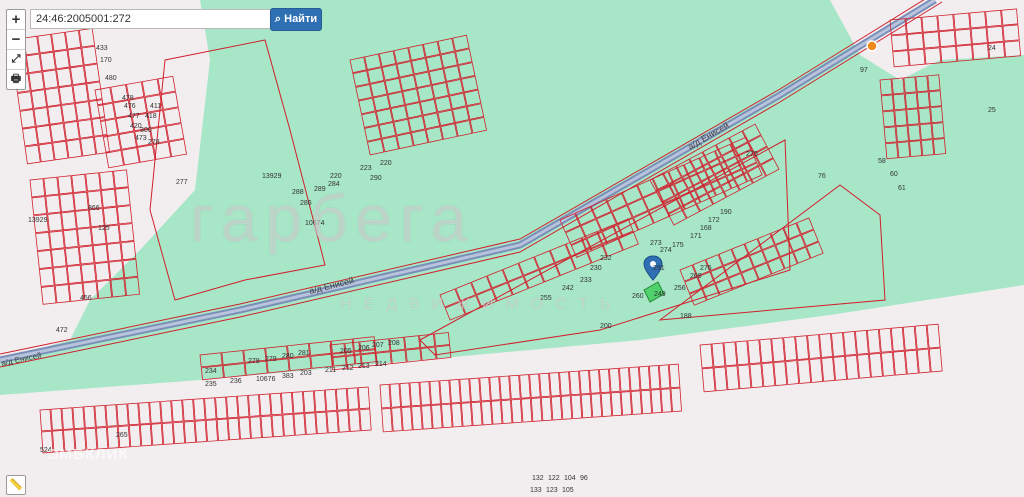 This screenshot has height=497, width=1024. Describe the element at coordinates (106, 60) in the screenshot. I see `parcel-number: 170` at that location.